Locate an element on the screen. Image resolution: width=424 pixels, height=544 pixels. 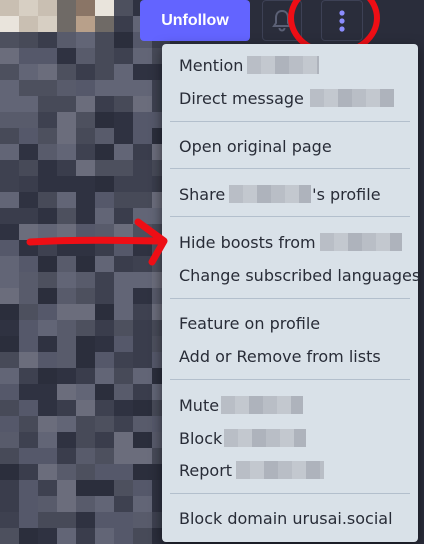
menu-item-label-suffix: 's profile is located at coordinates (346, 194).